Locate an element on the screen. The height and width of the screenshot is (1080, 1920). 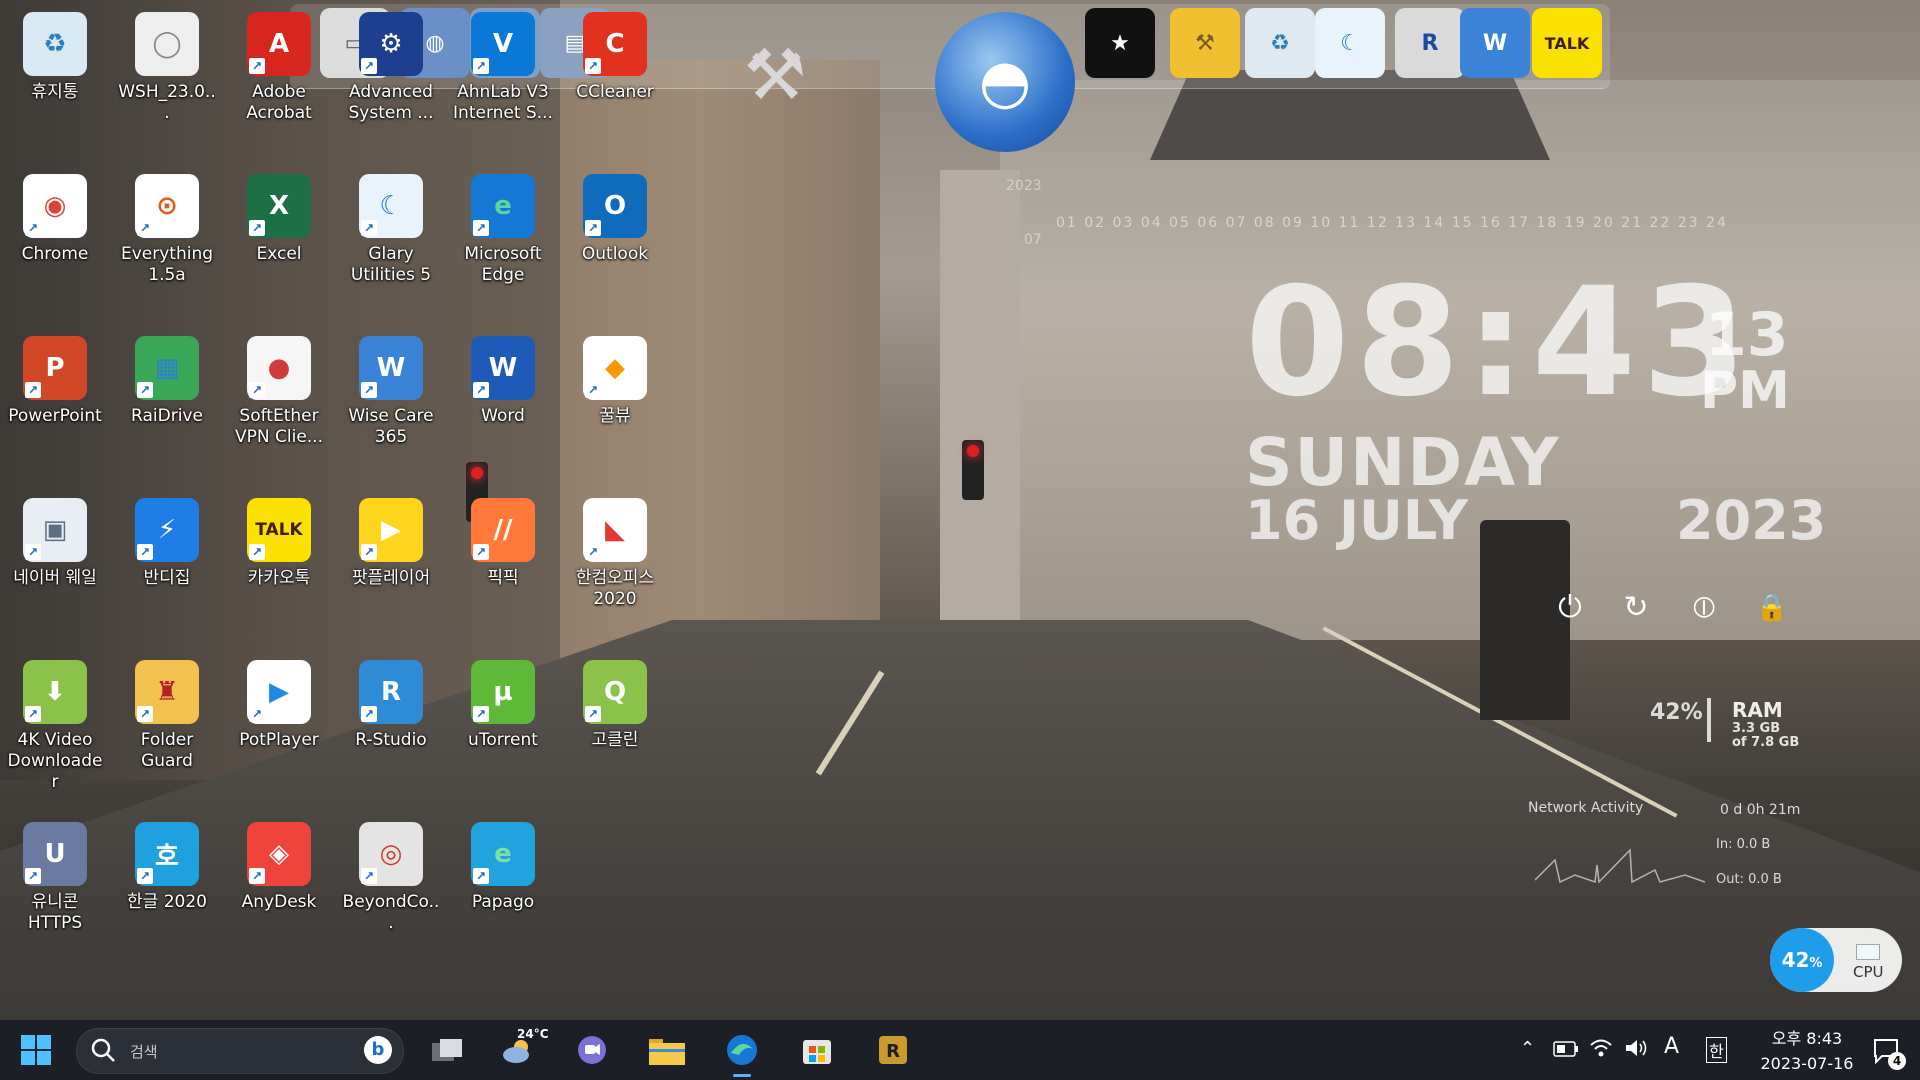
dock-tshirt-icon: ★ is located at coordinates (1120, 43).